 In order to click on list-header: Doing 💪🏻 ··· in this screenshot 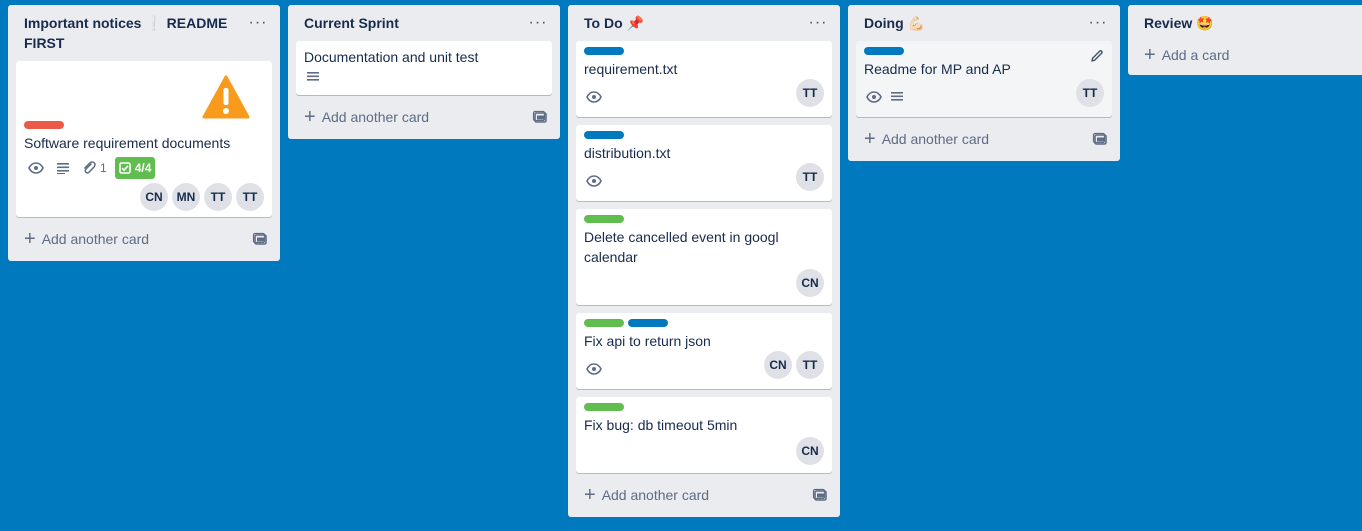, I will do `click(984, 23)`.